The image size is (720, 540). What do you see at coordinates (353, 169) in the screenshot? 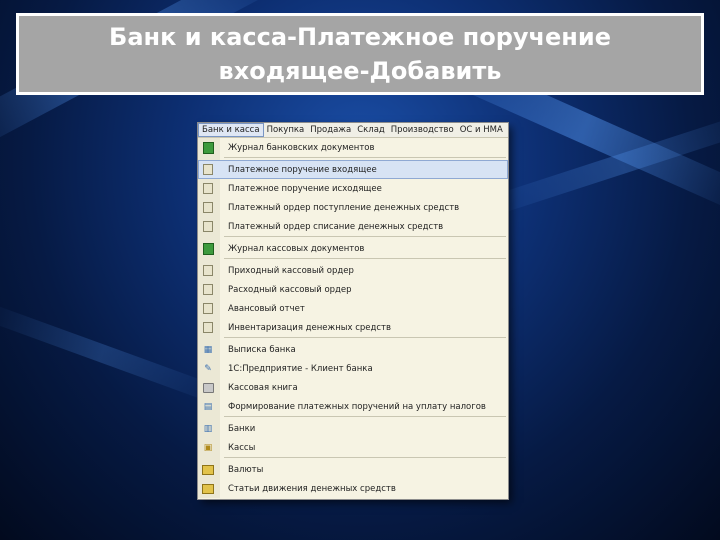
I see `menu-item-incoming-payment-order: Платежное поручение входящее` at bounding box center [353, 169].